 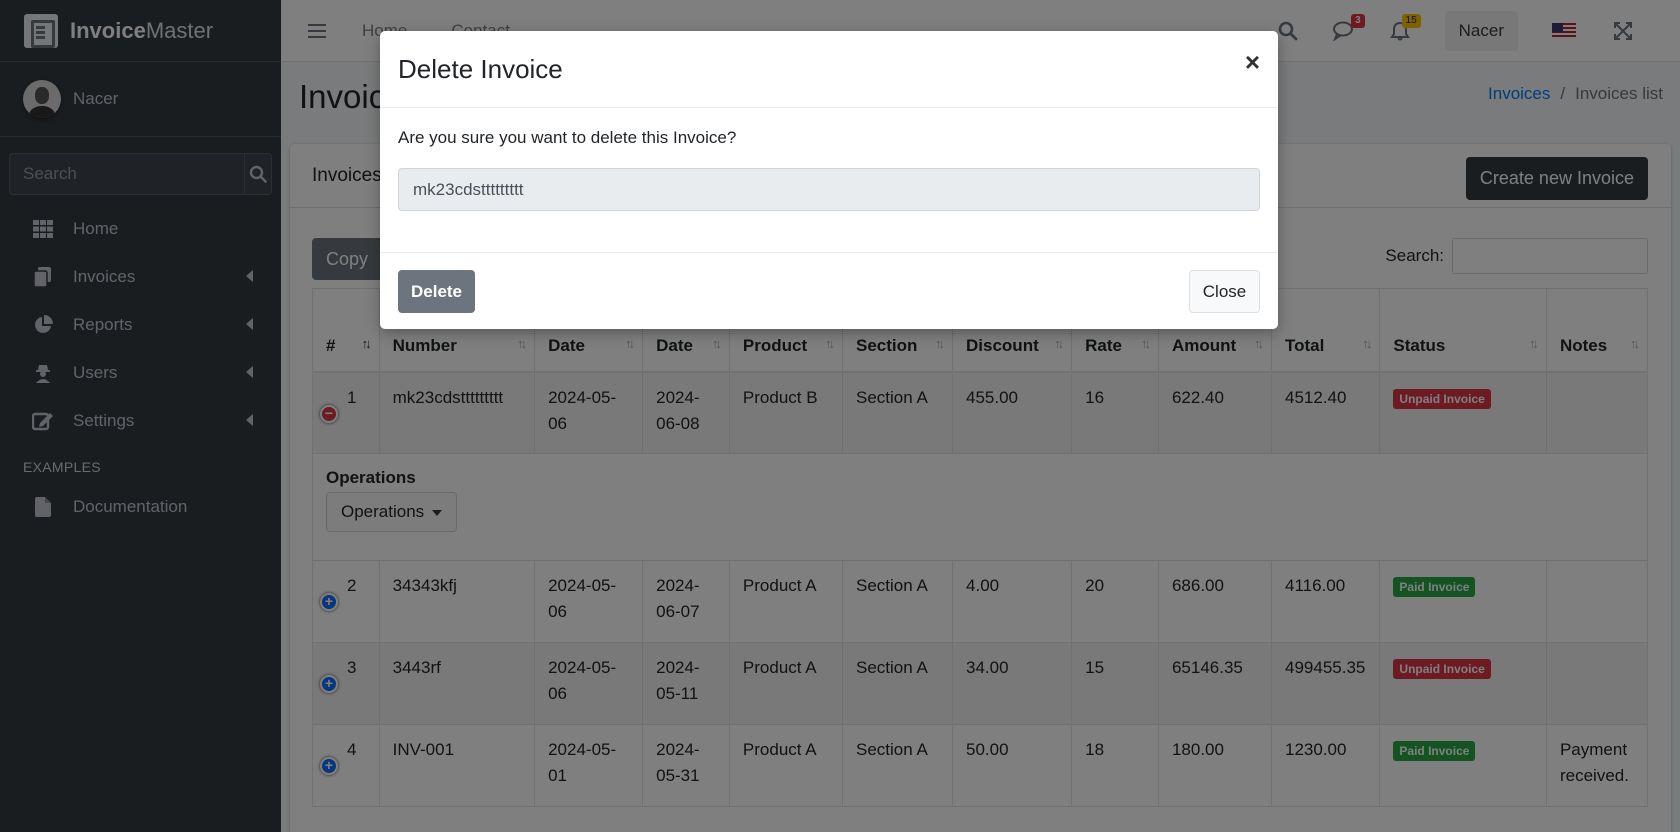 I want to click on close-icon: ×, so click(x=1252, y=62).